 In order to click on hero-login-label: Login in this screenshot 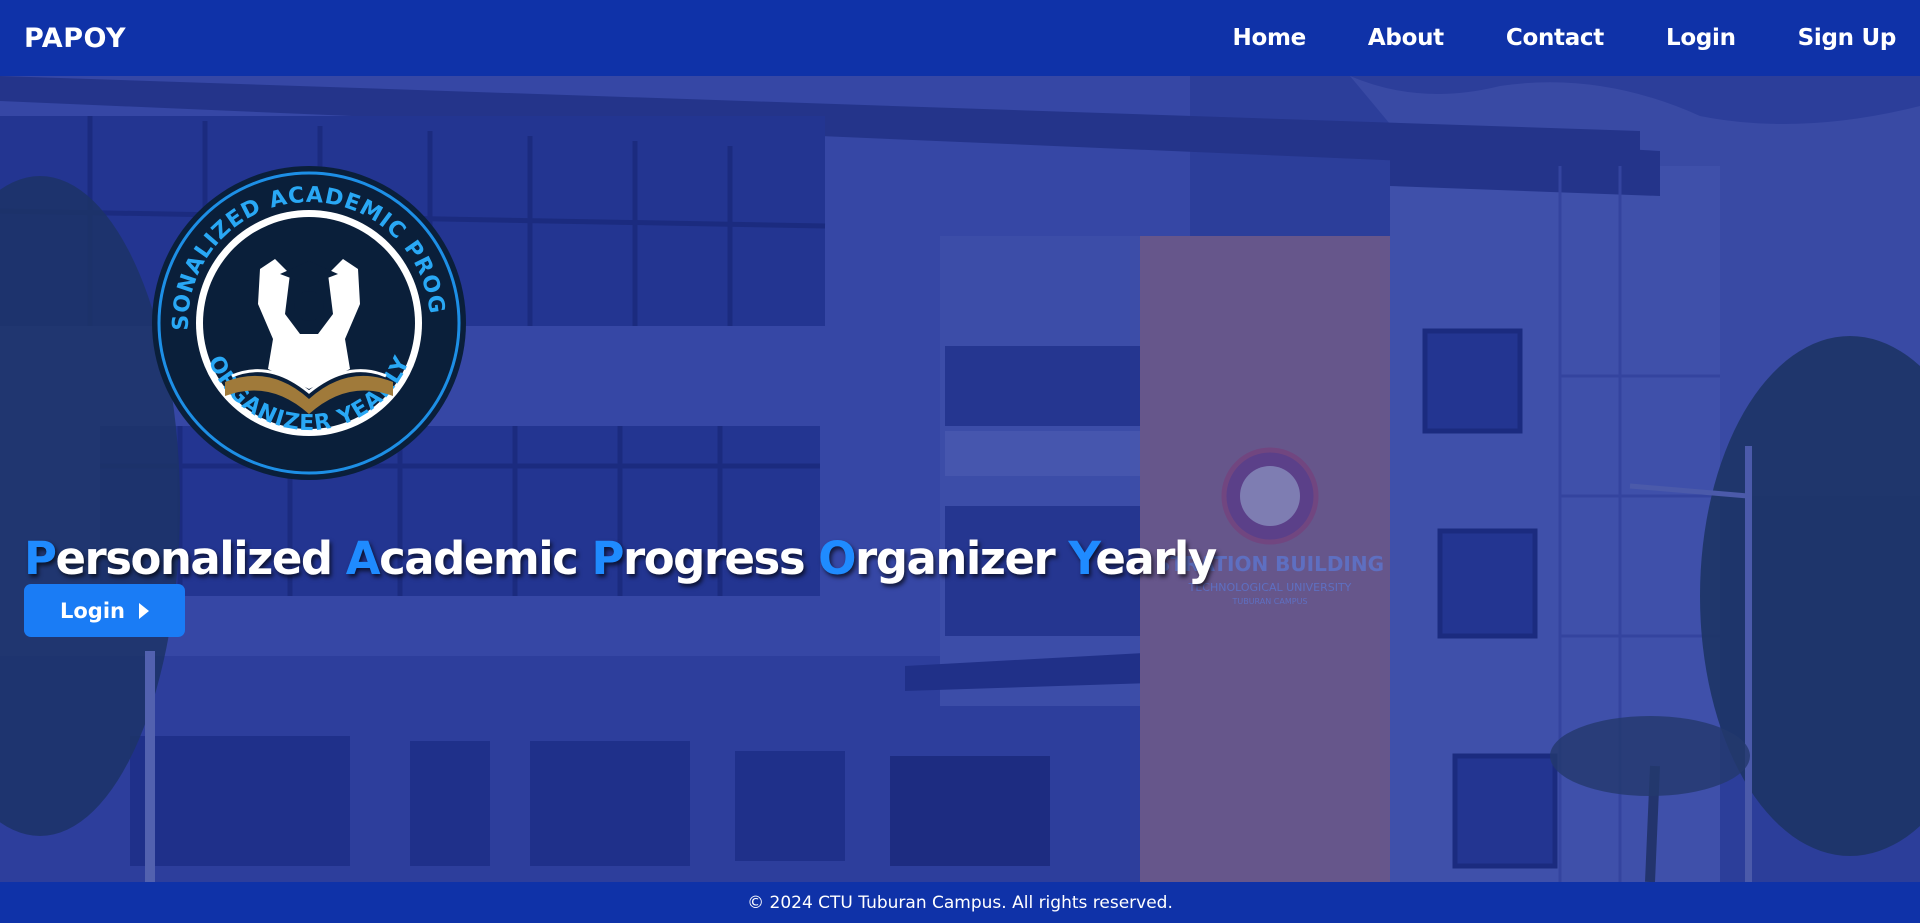, I will do `click(92, 610)`.